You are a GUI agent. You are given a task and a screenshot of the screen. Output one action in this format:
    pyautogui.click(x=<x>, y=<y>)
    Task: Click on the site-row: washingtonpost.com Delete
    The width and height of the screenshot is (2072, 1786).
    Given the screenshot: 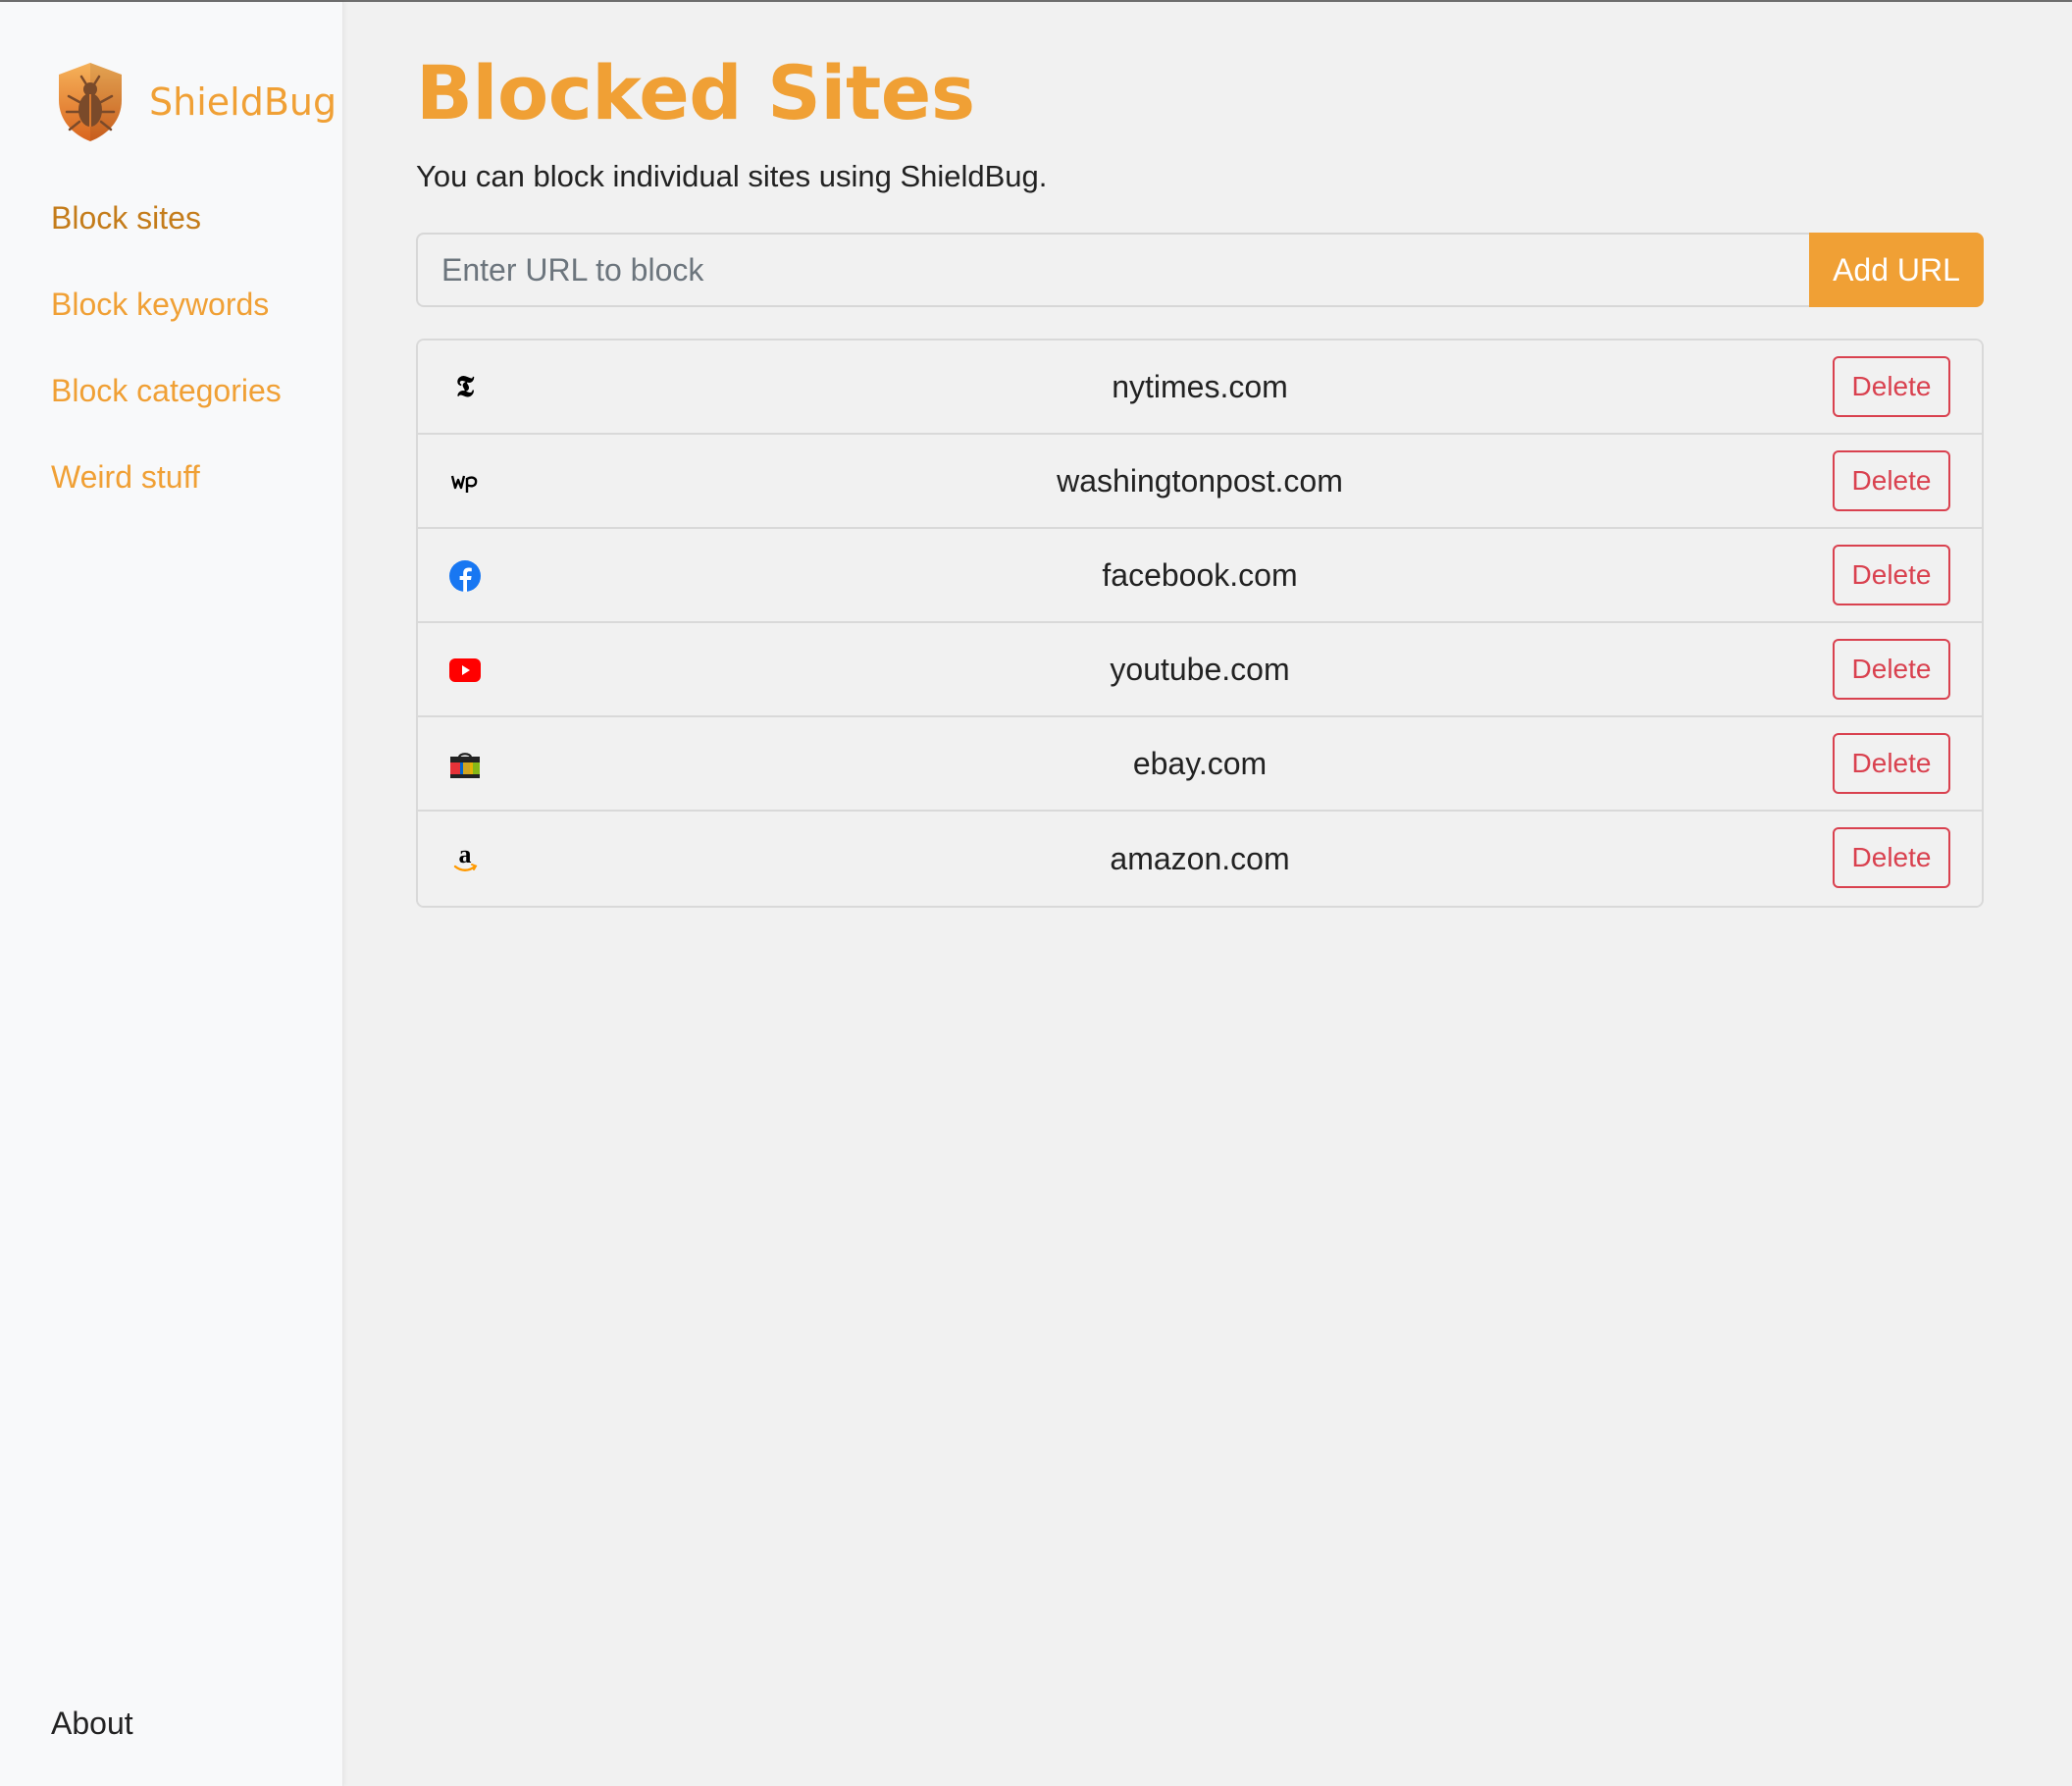 What is the action you would take?
    pyautogui.click(x=1200, y=482)
    